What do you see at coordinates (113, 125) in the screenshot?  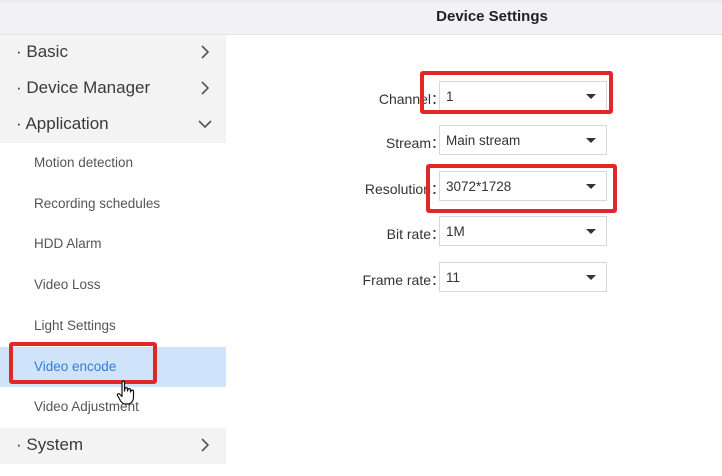 I see `sidebar-section-application: · Application` at bounding box center [113, 125].